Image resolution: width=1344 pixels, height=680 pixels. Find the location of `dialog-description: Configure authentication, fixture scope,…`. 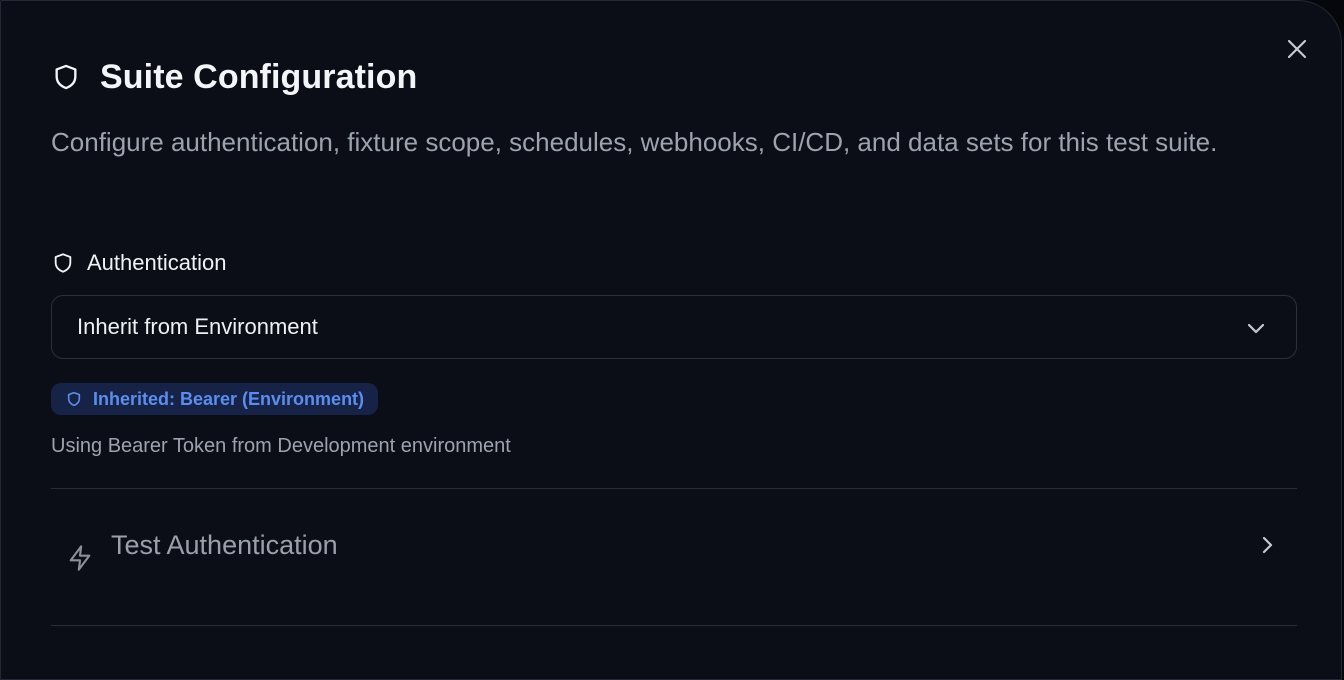

dialog-description: Configure authentication, fixture scope,… is located at coordinates (634, 142).